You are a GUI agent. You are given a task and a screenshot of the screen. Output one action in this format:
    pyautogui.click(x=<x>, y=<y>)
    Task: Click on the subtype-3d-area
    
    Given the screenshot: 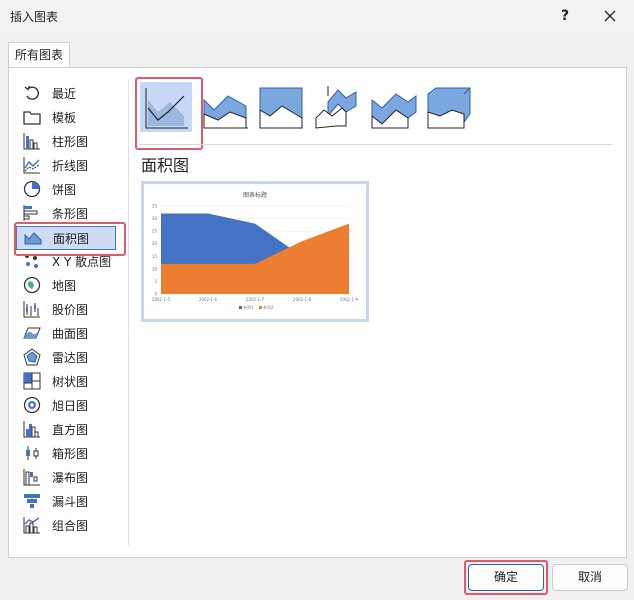 What is the action you would take?
    pyautogui.click(x=338, y=107)
    